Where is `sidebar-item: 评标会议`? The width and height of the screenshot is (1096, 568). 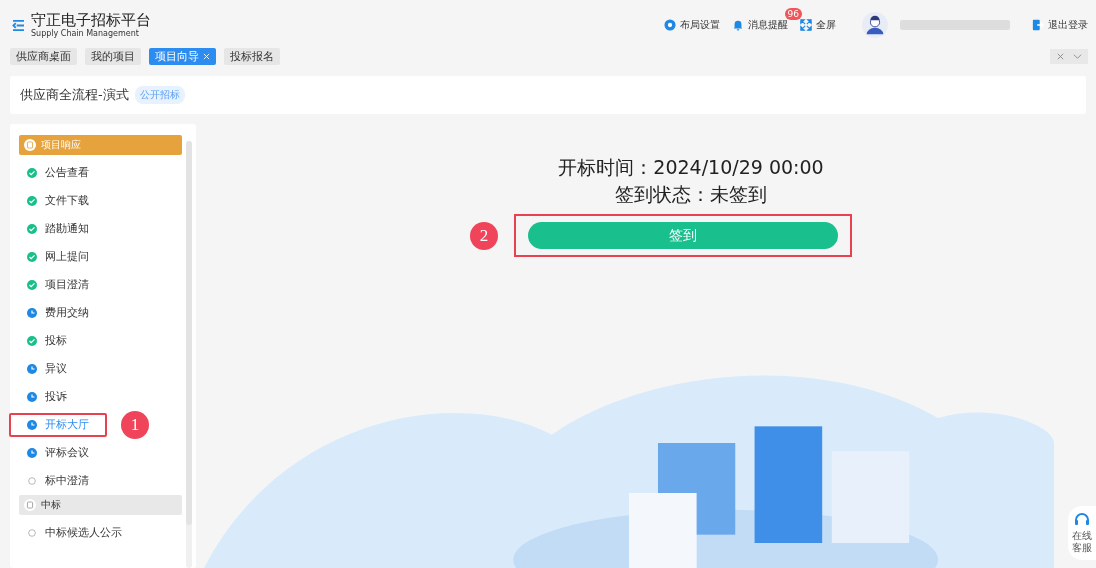
sidebar-item: 评标会议 is located at coordinates (58, 453).